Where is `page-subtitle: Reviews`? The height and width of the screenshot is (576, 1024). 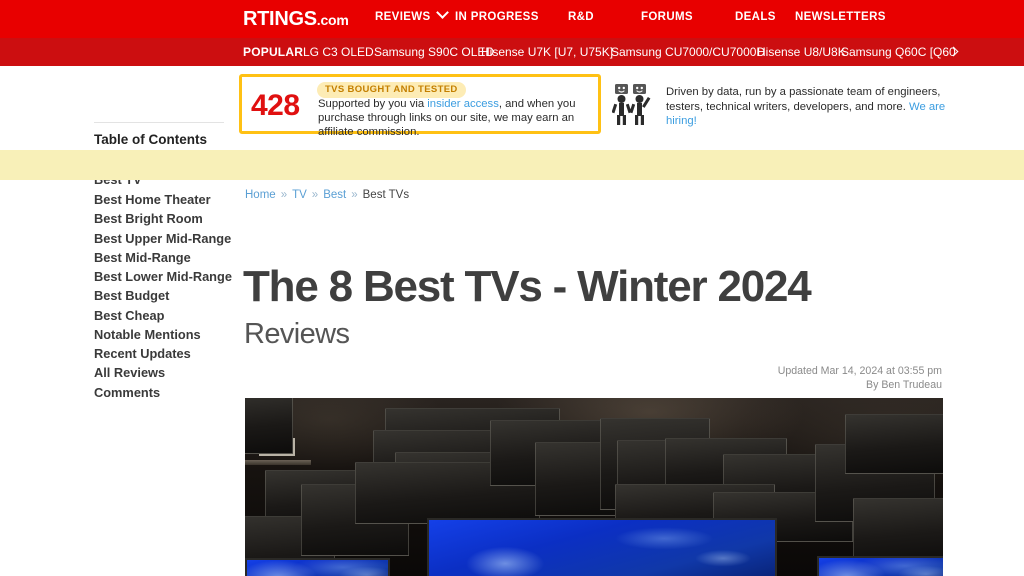
page-subtitle: Reviews is located at coordinates (297, 334).